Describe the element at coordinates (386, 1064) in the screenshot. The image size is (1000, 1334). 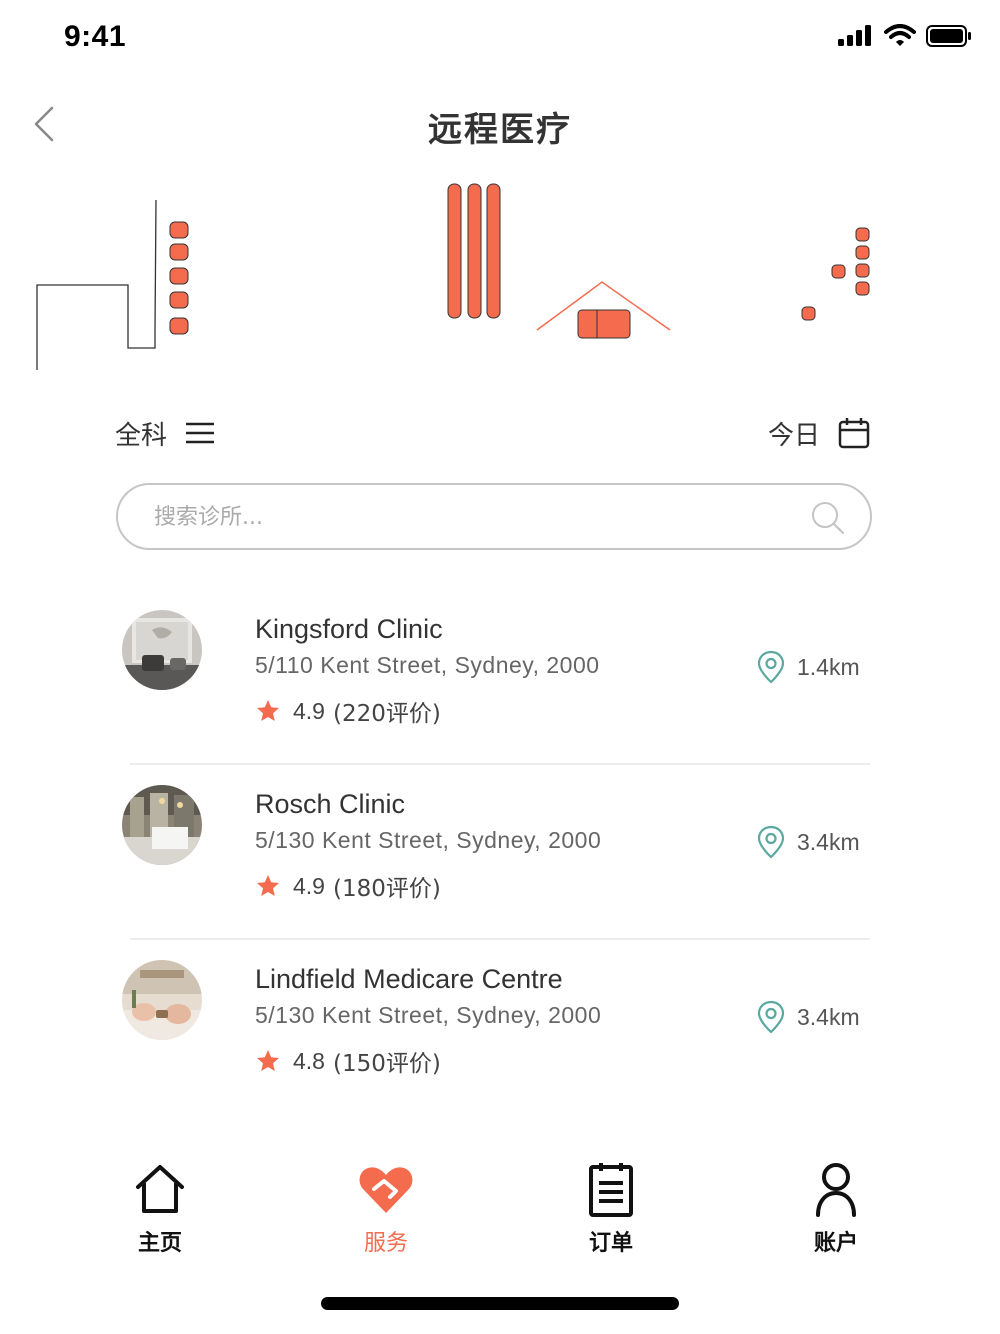
I see `review-count: (150评价)` at that location.